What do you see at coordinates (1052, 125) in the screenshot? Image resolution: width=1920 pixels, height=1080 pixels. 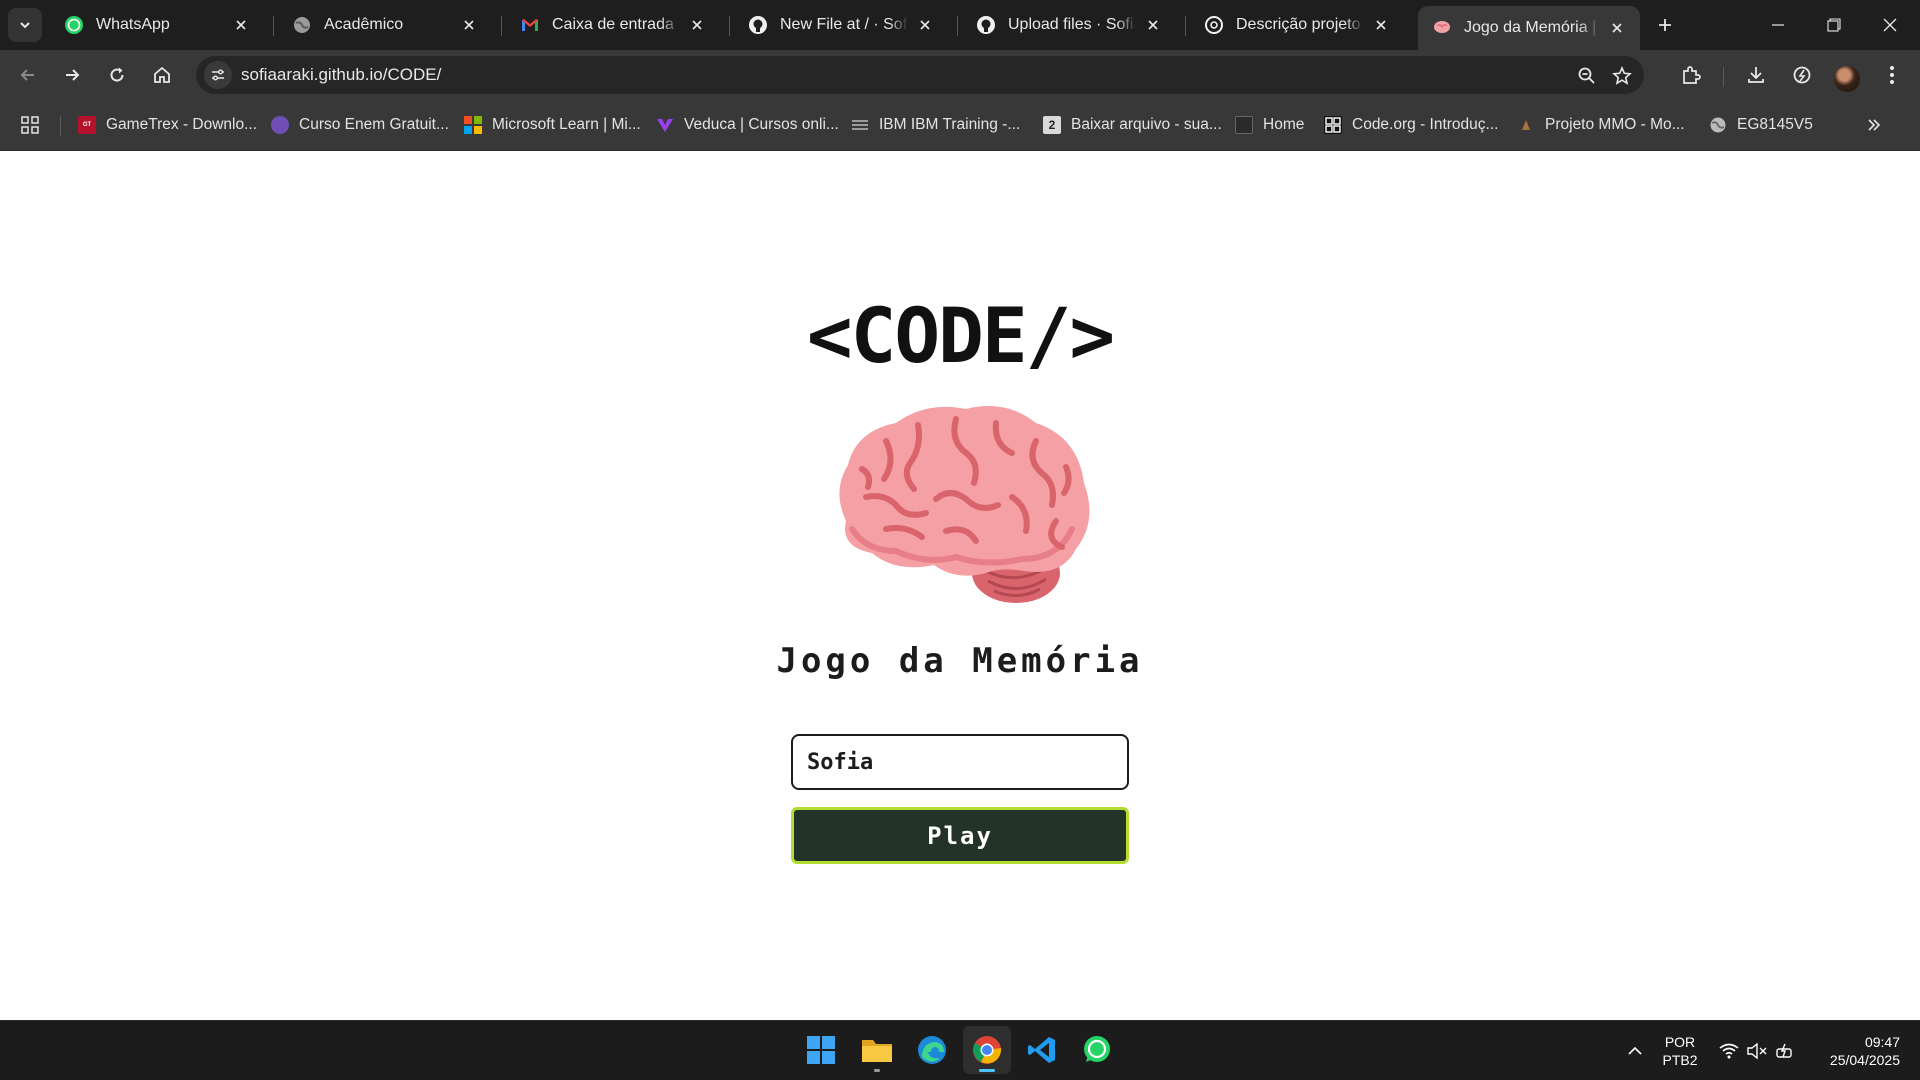 I see `download-site-icon: 2` at bounding box center [1052, 125].